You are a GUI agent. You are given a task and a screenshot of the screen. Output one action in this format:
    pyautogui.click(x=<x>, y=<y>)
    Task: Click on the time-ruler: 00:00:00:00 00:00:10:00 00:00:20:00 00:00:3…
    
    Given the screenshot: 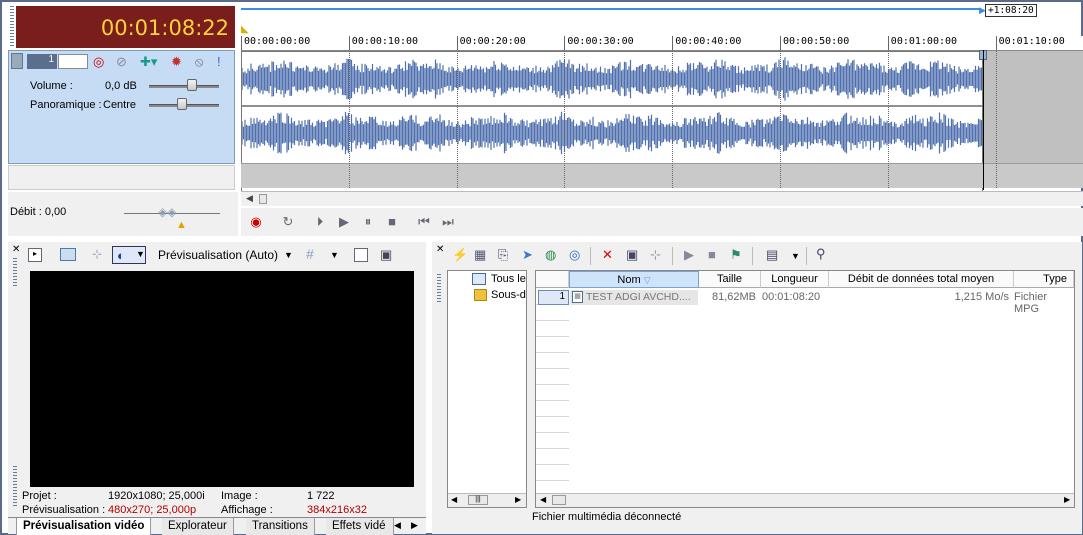 What is the action you would take?
    pyautogui.click(x=662, y=43)
    